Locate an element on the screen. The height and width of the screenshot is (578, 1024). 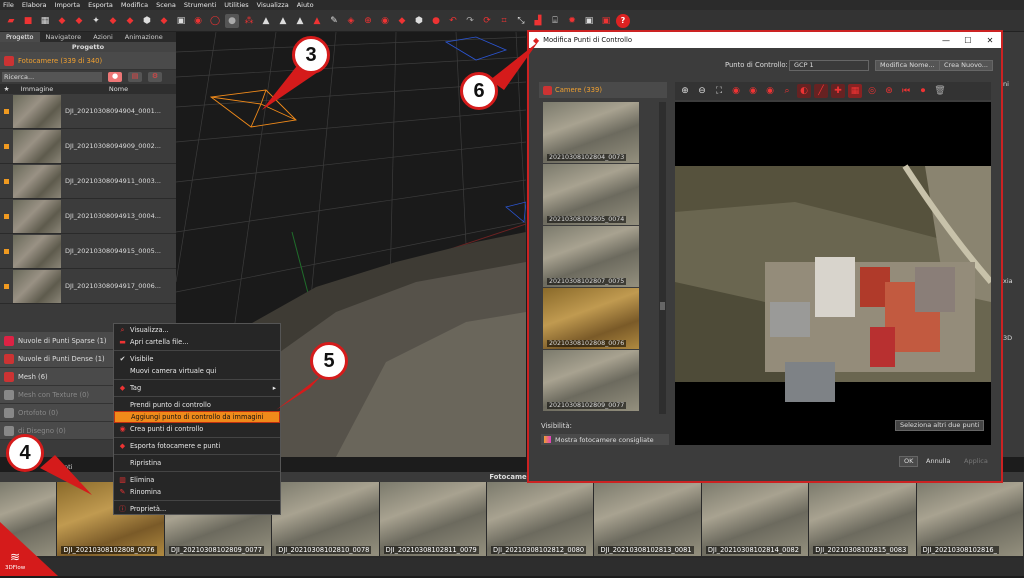
callout-6: 6 is located at coordinates (479, 91).